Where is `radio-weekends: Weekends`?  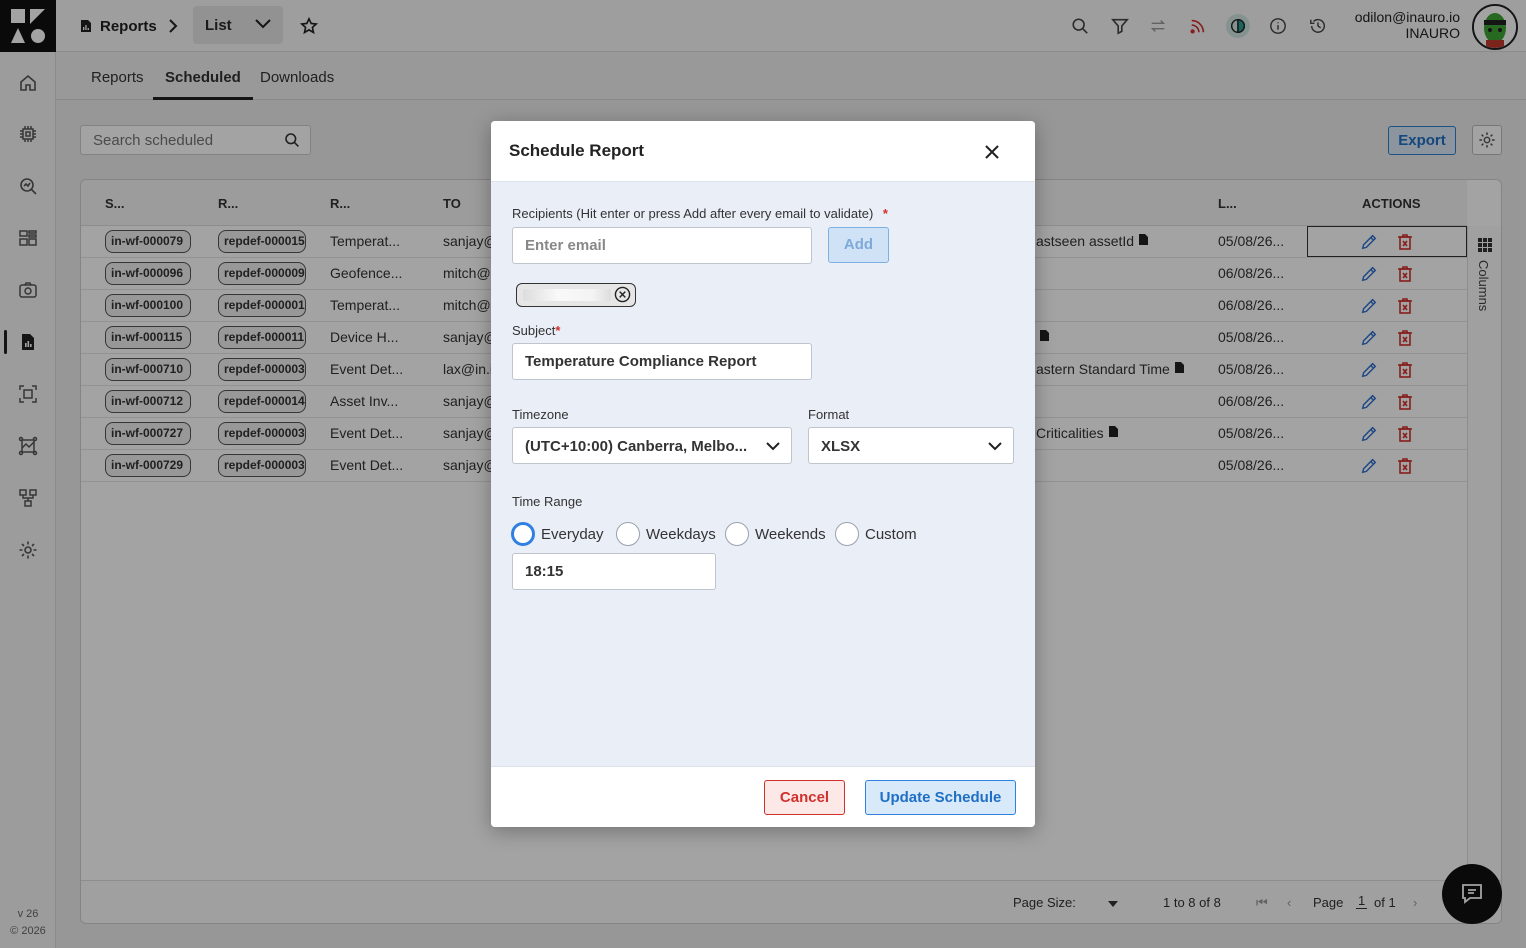
radio-weekends: Weekends is located at coordinates (775, 534).